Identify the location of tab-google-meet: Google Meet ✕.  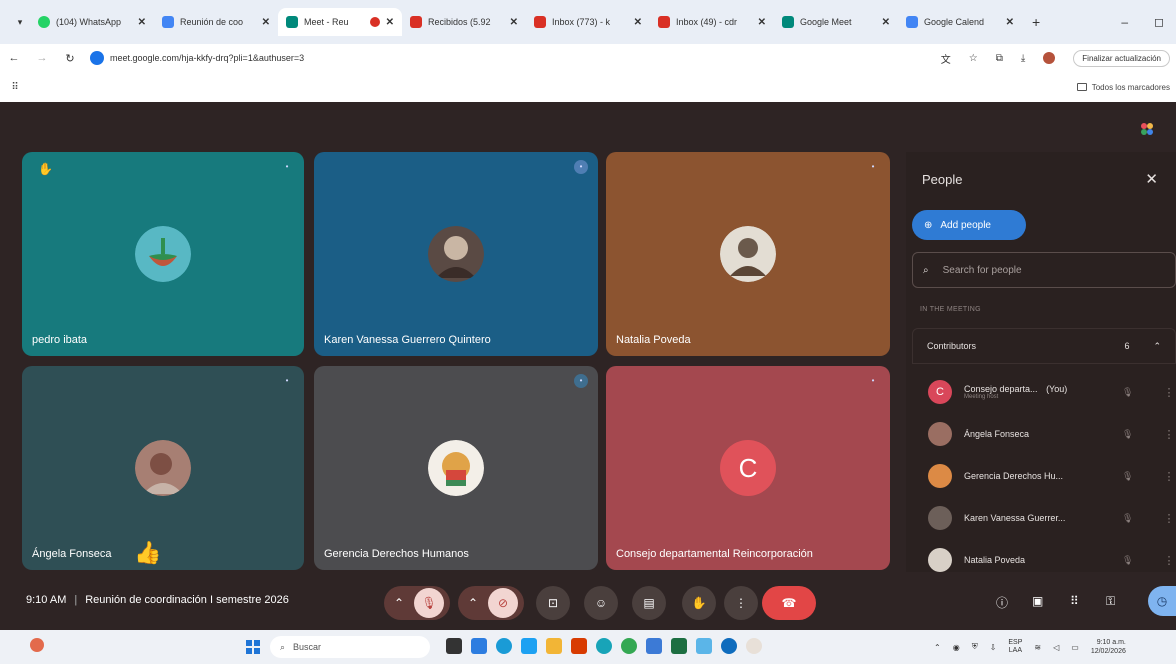
(836, 22).